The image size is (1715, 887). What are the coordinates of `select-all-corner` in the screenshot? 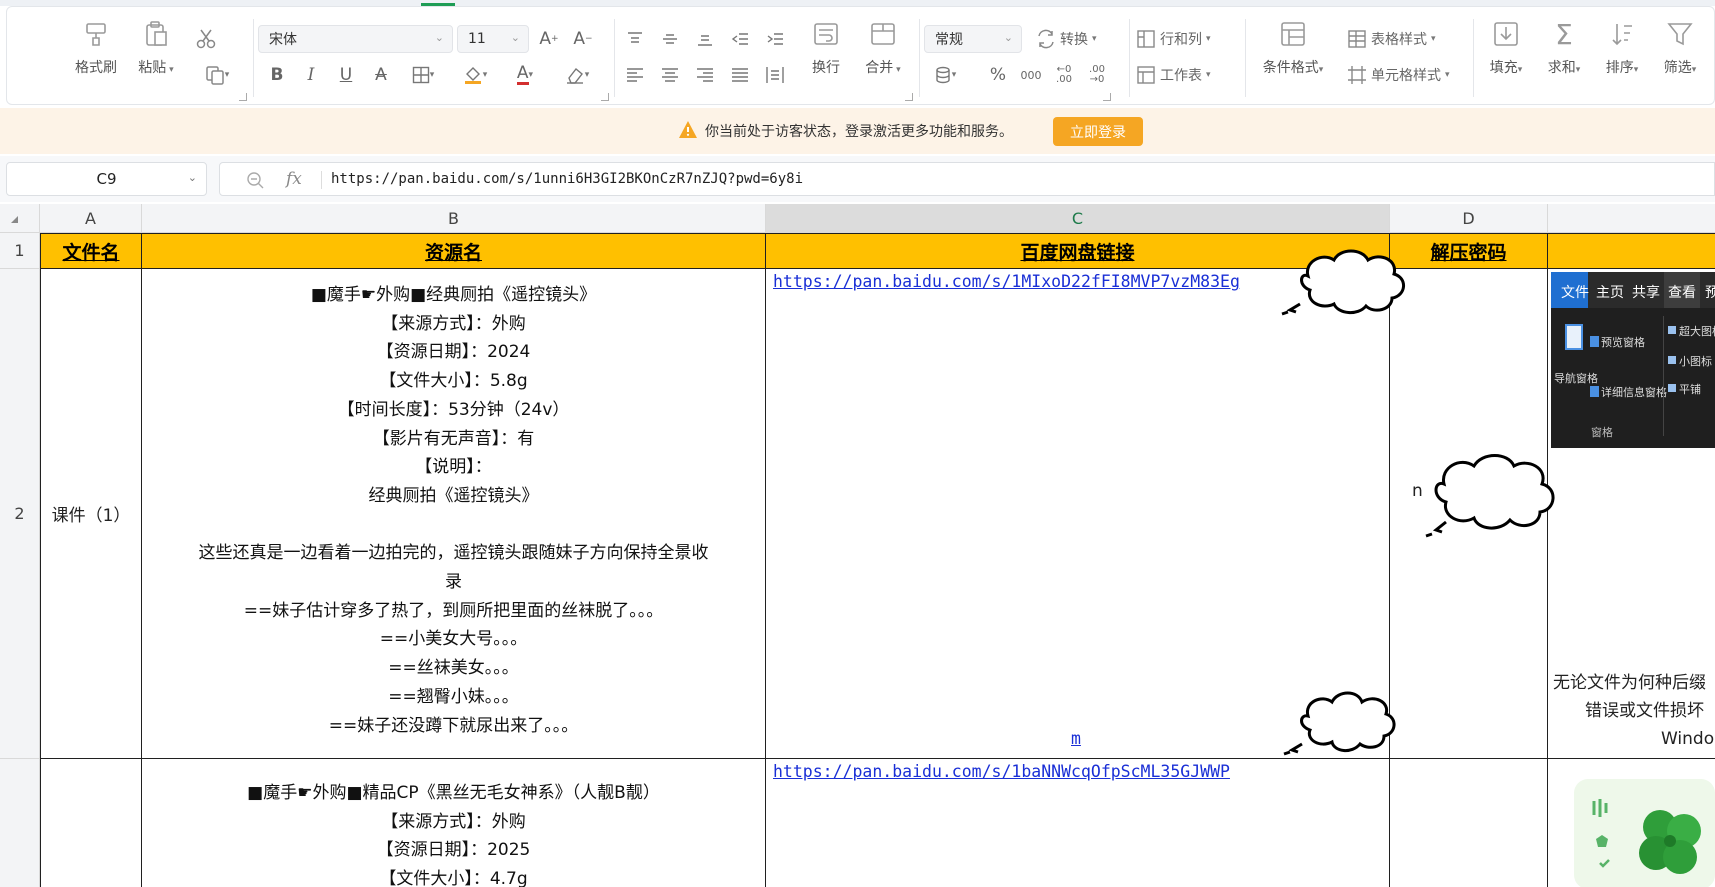 It's located at (20, 218).